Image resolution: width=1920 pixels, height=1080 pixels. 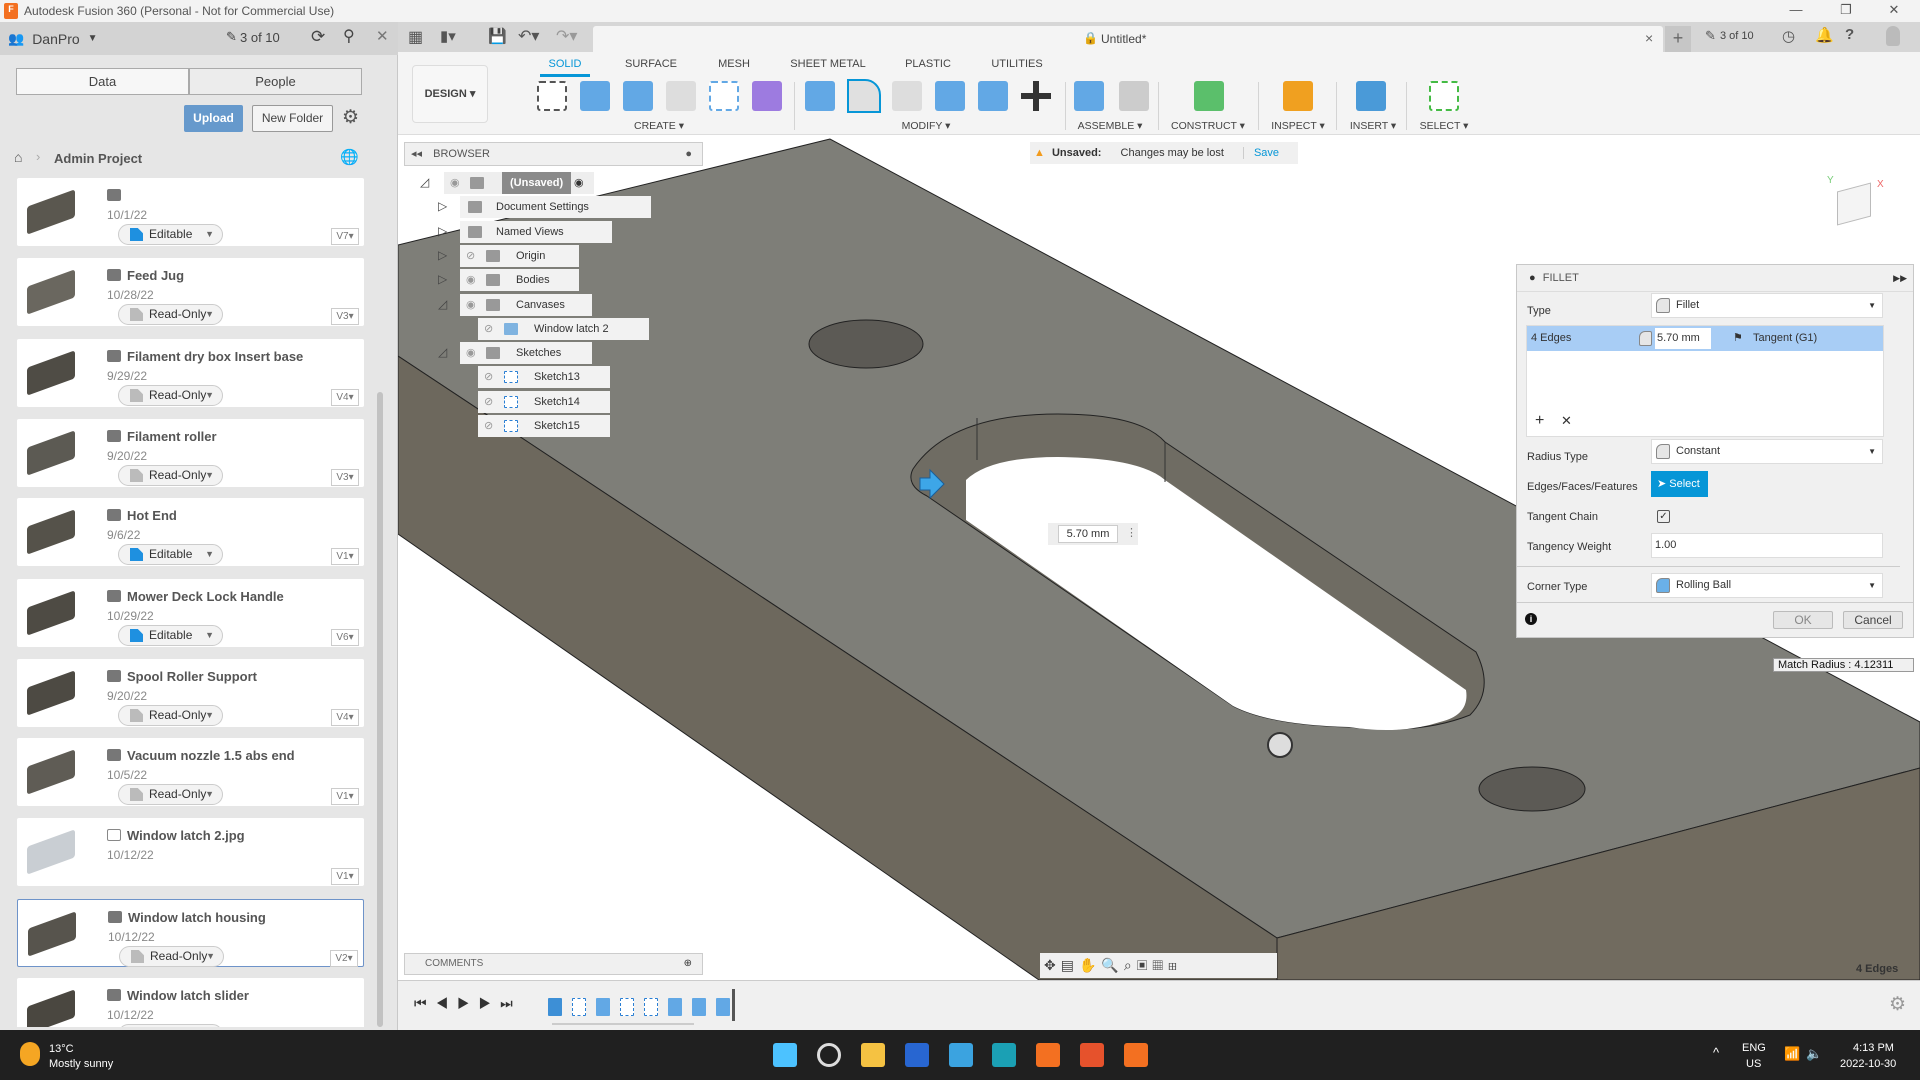 What do you see at coordinates (1070, 965) in the screenshot?
I see `look-at-icon: ▤` at bounding box center [1070, 965].